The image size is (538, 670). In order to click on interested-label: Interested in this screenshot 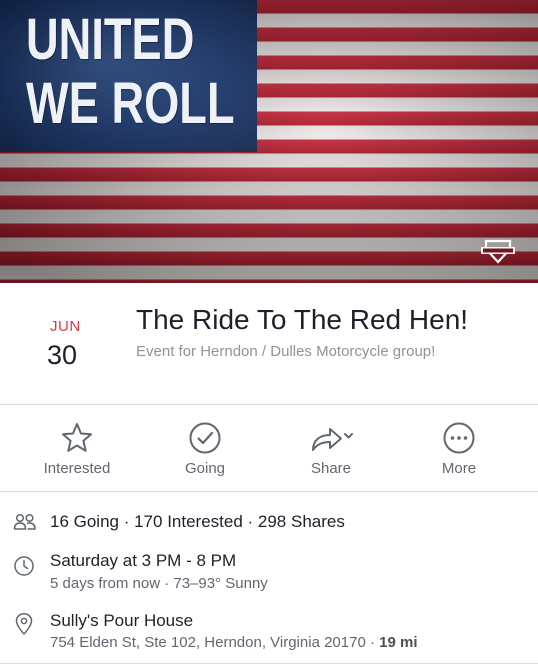, I will do `click(77, 468)`.